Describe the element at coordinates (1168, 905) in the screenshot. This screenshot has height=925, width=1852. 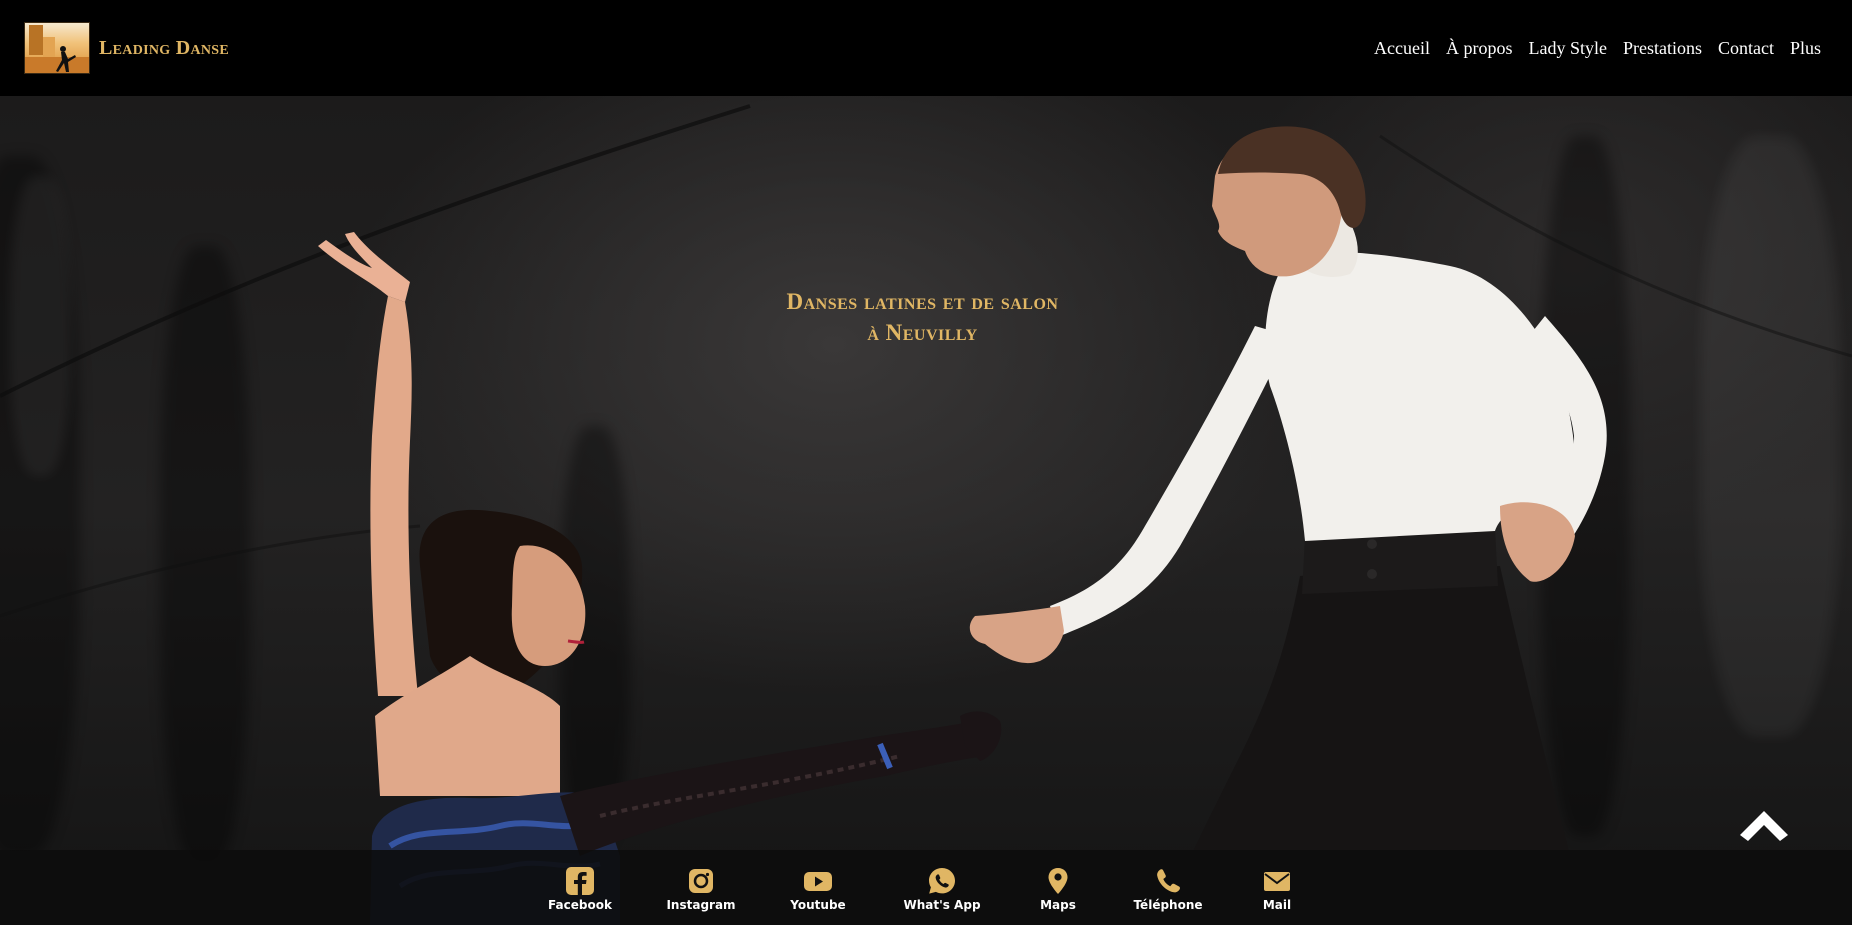
I see `footer-label-telephone: Téléphone` at that location.